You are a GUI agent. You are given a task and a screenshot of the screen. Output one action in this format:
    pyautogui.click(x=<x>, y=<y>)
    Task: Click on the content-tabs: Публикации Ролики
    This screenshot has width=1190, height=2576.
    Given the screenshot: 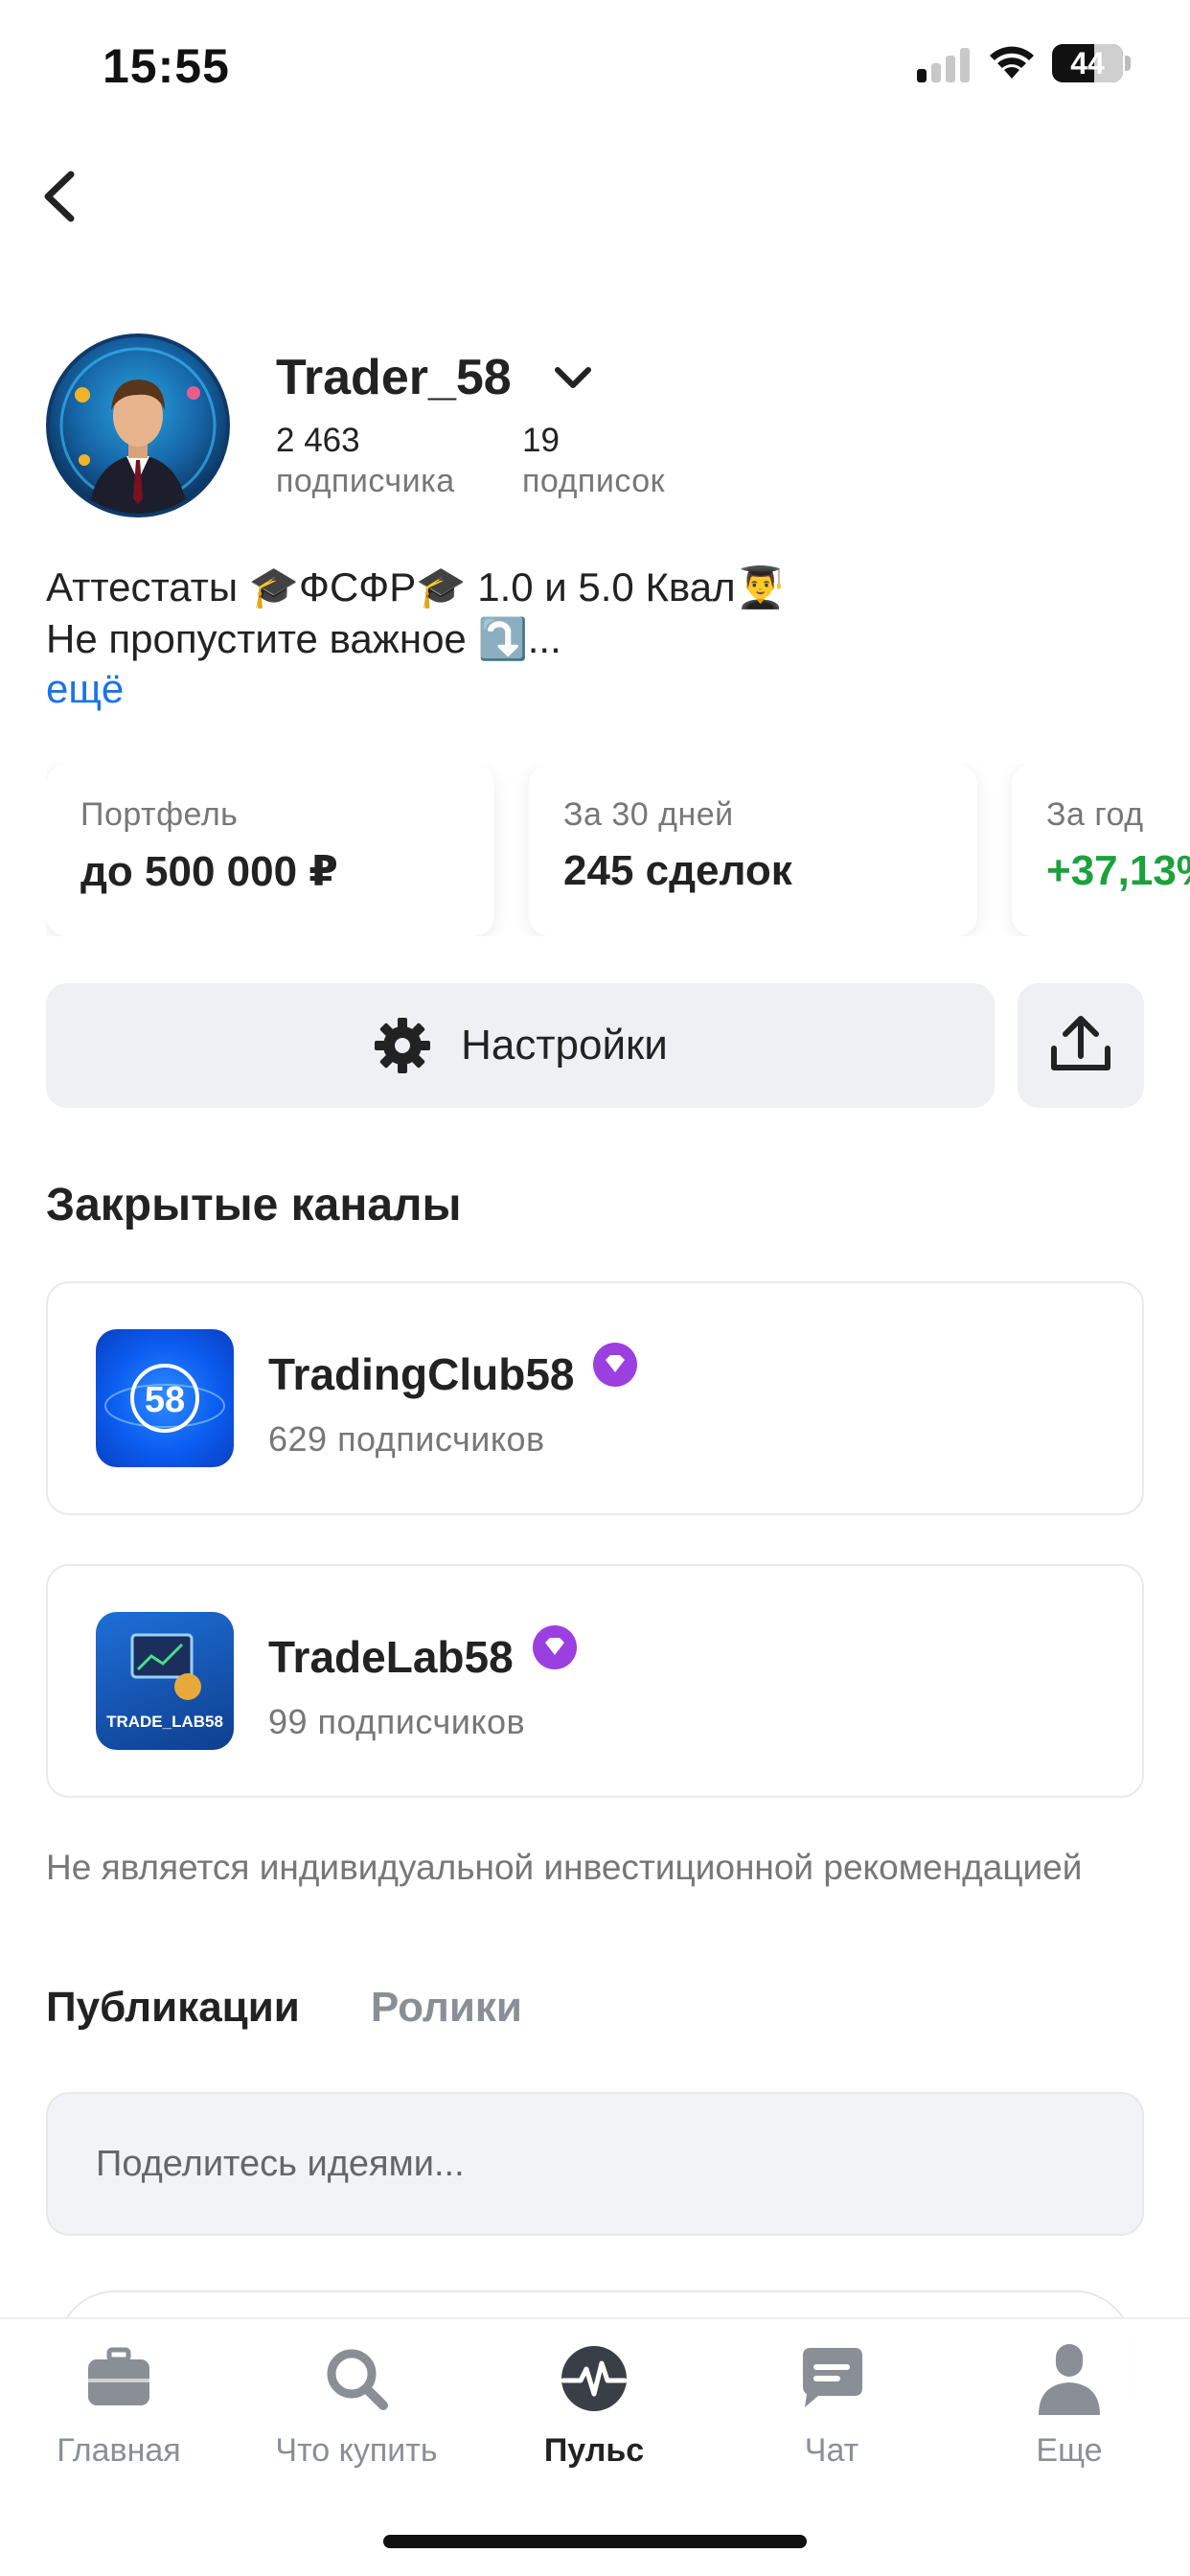 What is the action you would take?
    pyautogui.click(x=319, y=2008)
    